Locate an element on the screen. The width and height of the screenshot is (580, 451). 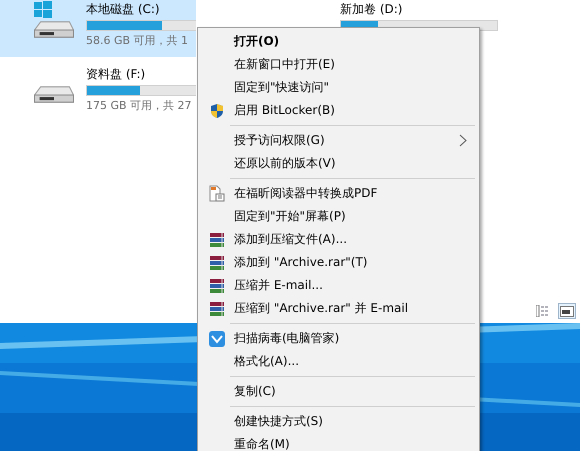
drive-name: 新加卷 (D:) is located at coordinates (371, 9).